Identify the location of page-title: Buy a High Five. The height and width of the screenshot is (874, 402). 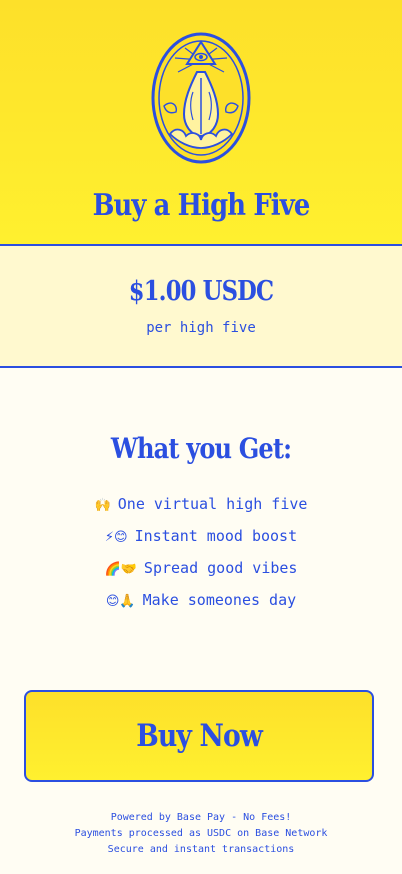
(201, 205).